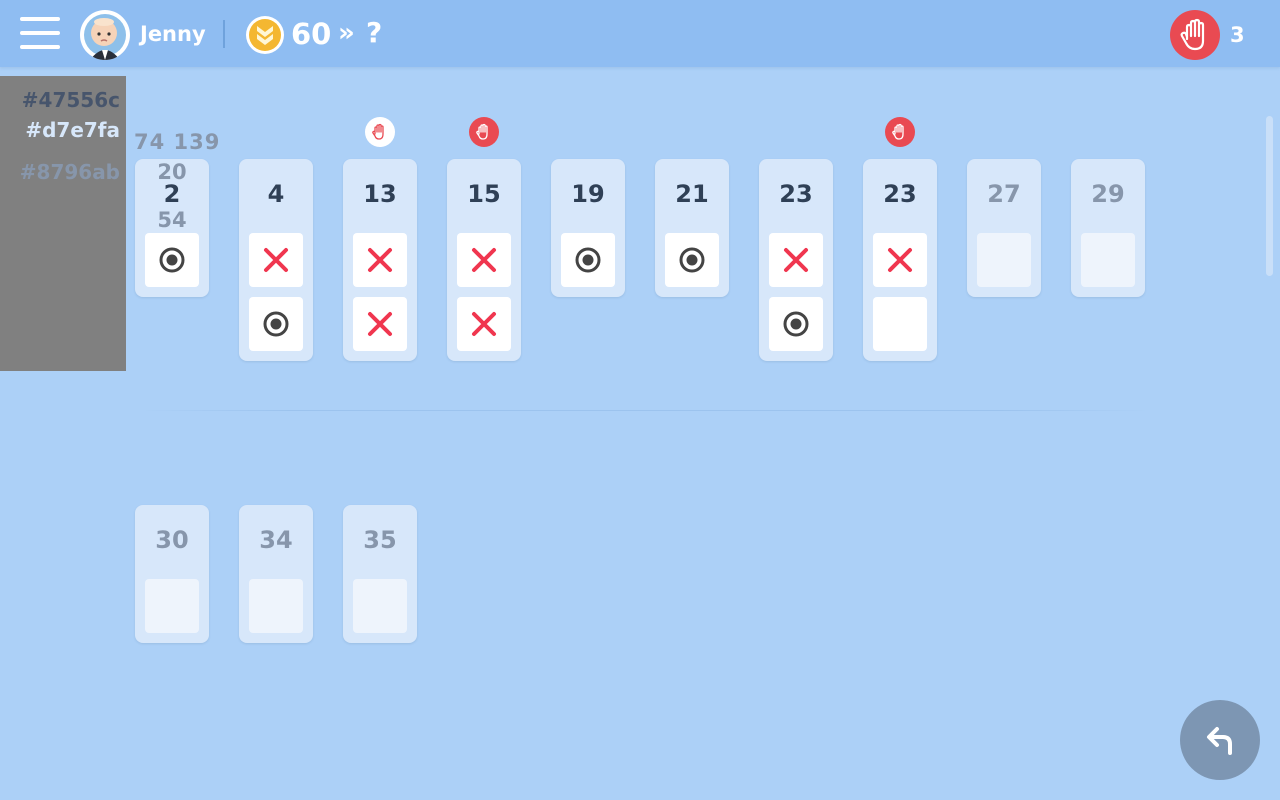 The image size is (1280, 800). Describe the element at coordinates (374, 32) in the screenshot. I see `next-level-value: ?` at that location.